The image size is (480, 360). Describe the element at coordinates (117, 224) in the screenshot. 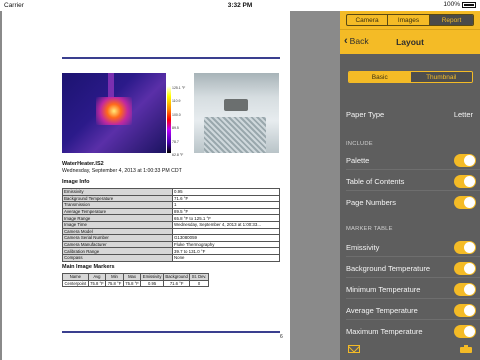

I see `info-key-cell: Image Time` at that location.